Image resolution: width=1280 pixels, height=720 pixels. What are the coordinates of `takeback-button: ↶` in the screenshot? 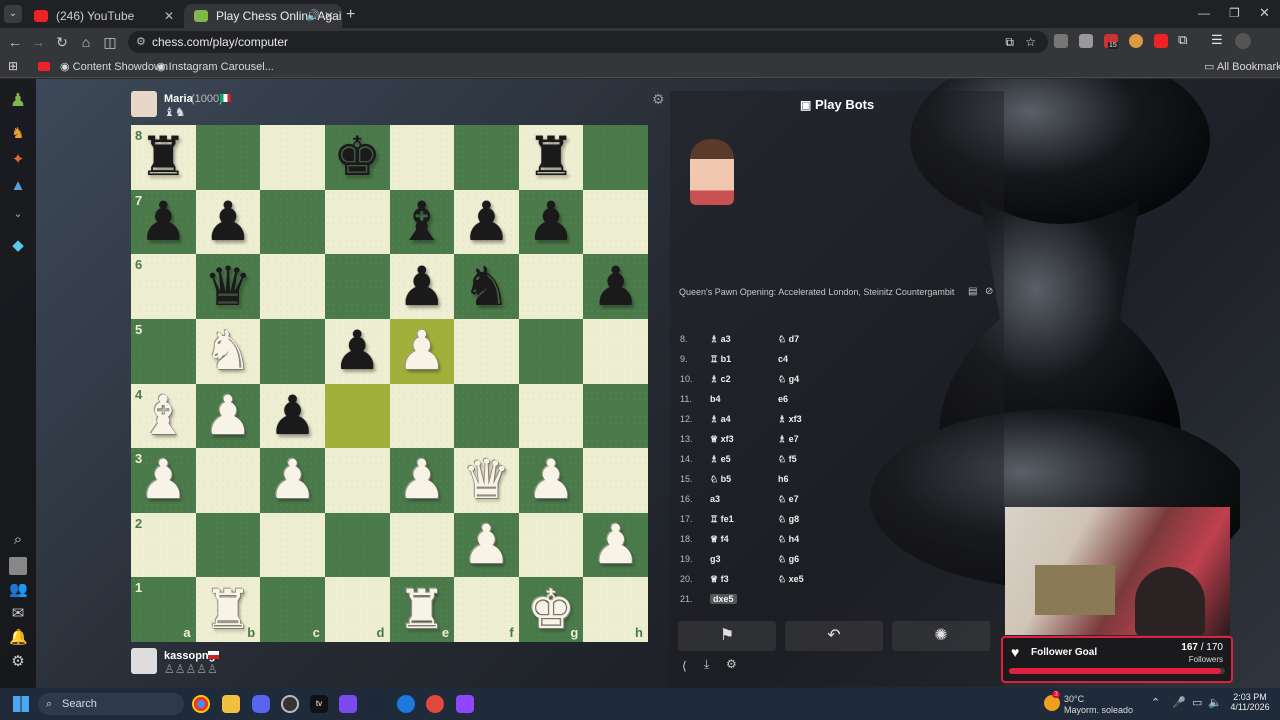 It's located at (834, 636).